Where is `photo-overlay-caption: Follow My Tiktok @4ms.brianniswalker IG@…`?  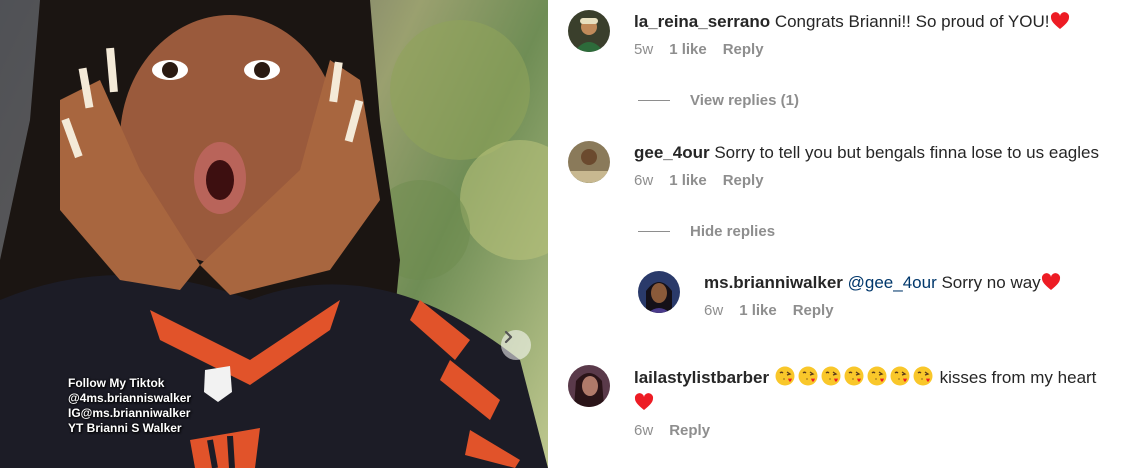
photo-overlay-caption: Follow My Tiktok @4ms.brianniswalker IG@… is located at coordinates (129, 406).